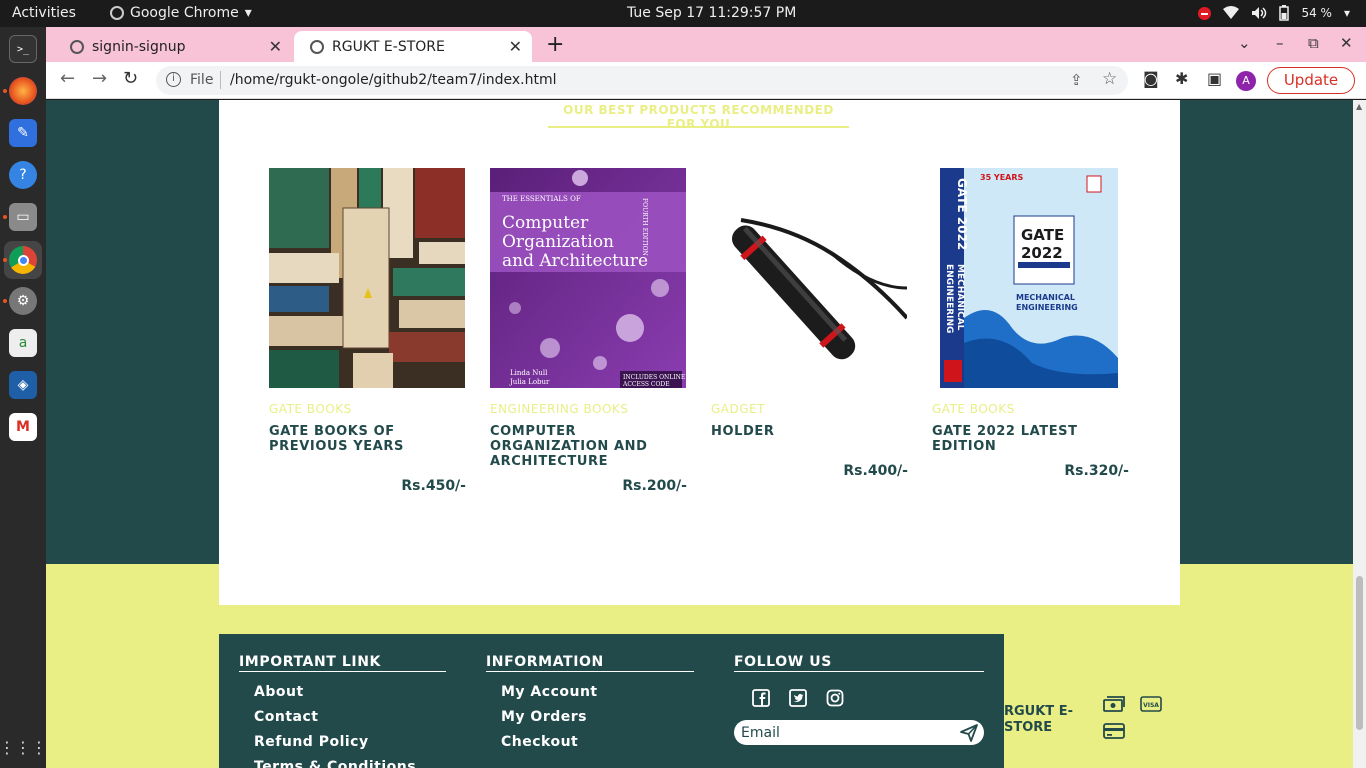  What do you see at coordinates (23, 217) in the screenshot?
I see `files-icon: ▭` at bounding box center [23, 217].